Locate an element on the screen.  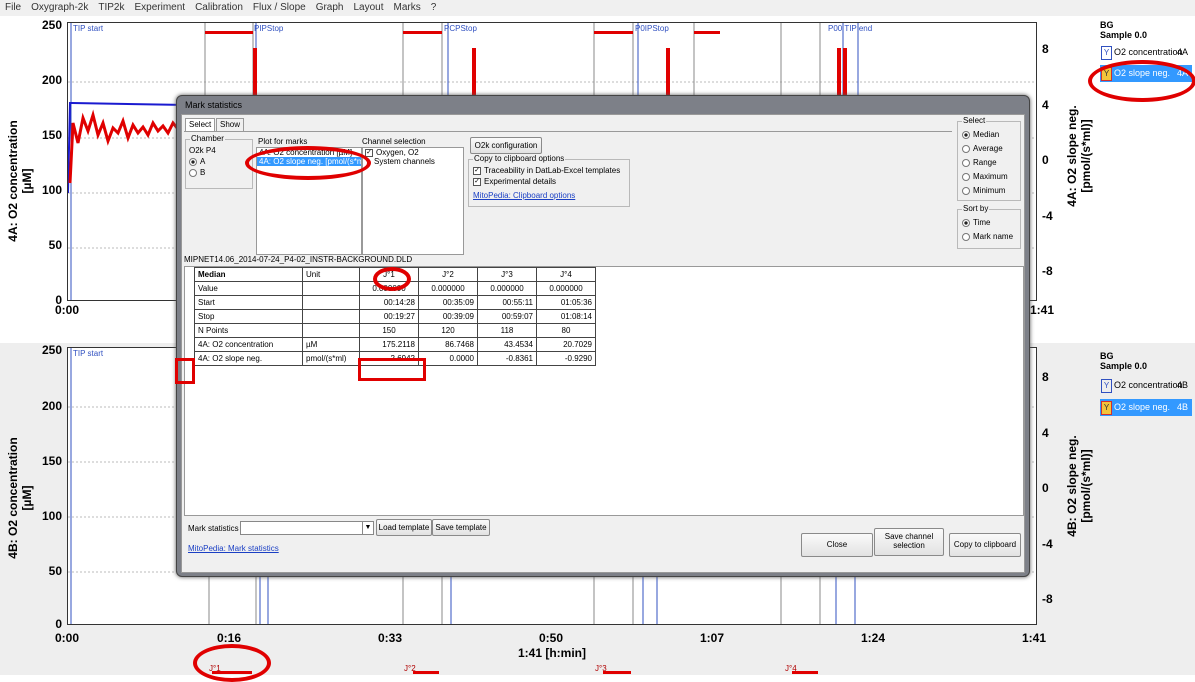
right-tick: -4 is located at coordinates (1047, 216).